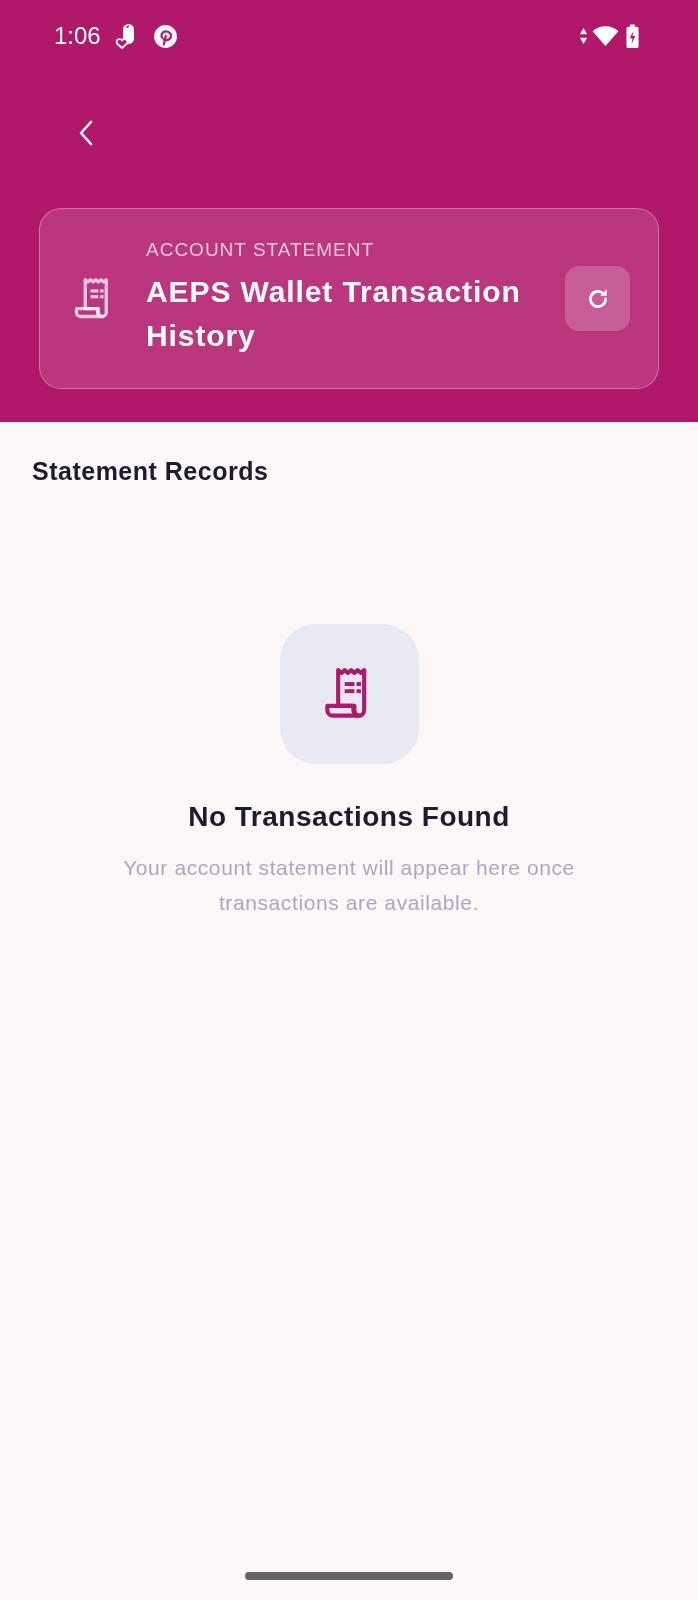 This screenshot has height=1600, width=698. Describe the element at coordinates (334, 314) in the screenshot. I see `page-title: AEPS Wallet Transaction History` at that location.